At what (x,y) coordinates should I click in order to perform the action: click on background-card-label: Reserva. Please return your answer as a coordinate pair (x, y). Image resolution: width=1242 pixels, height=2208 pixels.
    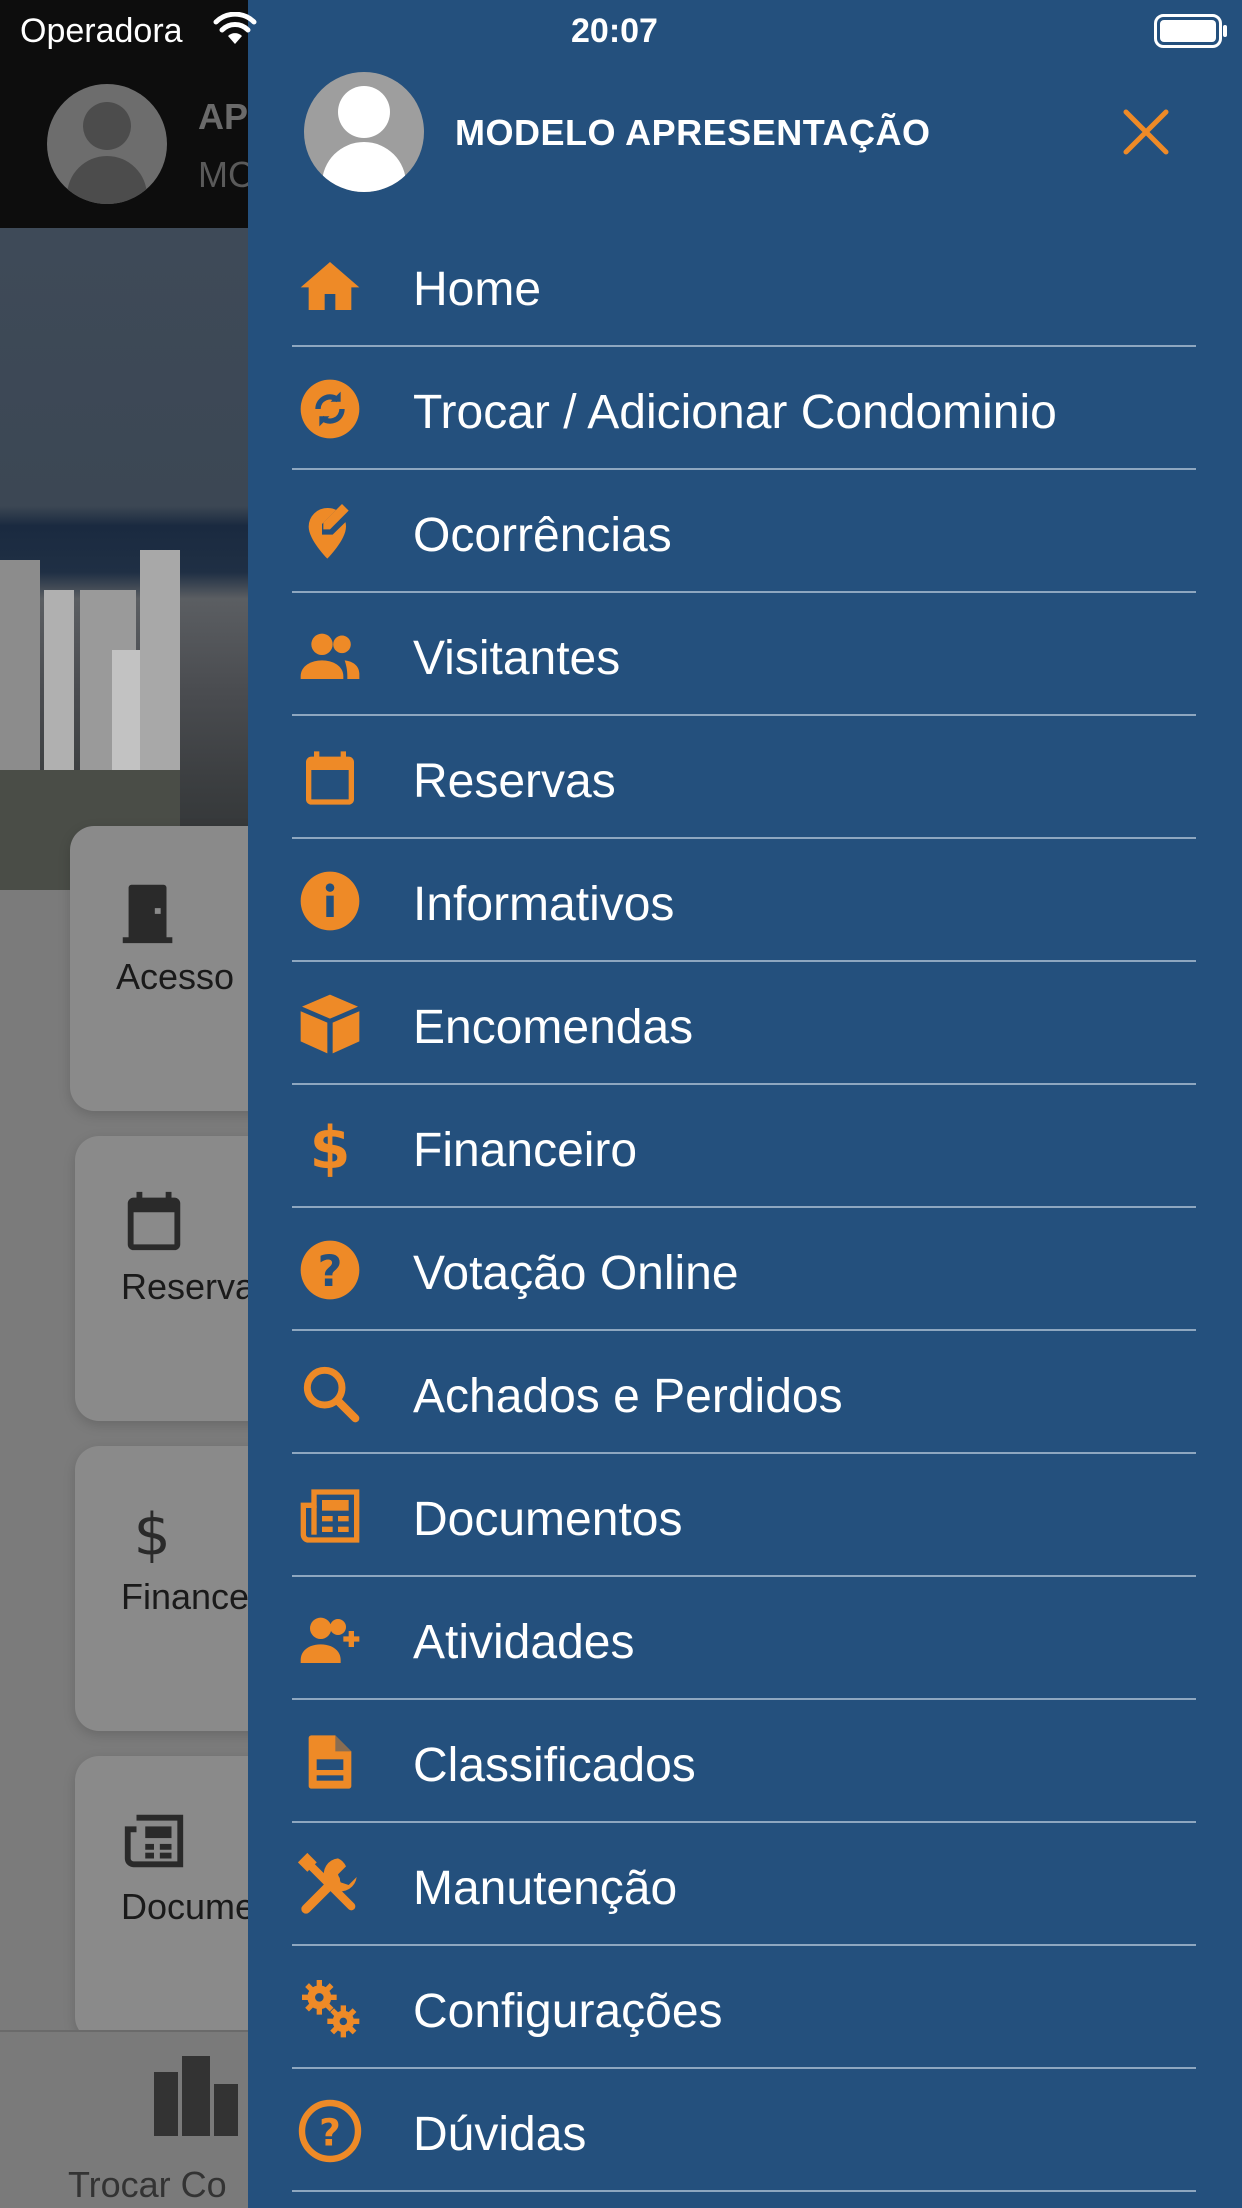
    Looking at the image, I should click on (188, 1286).